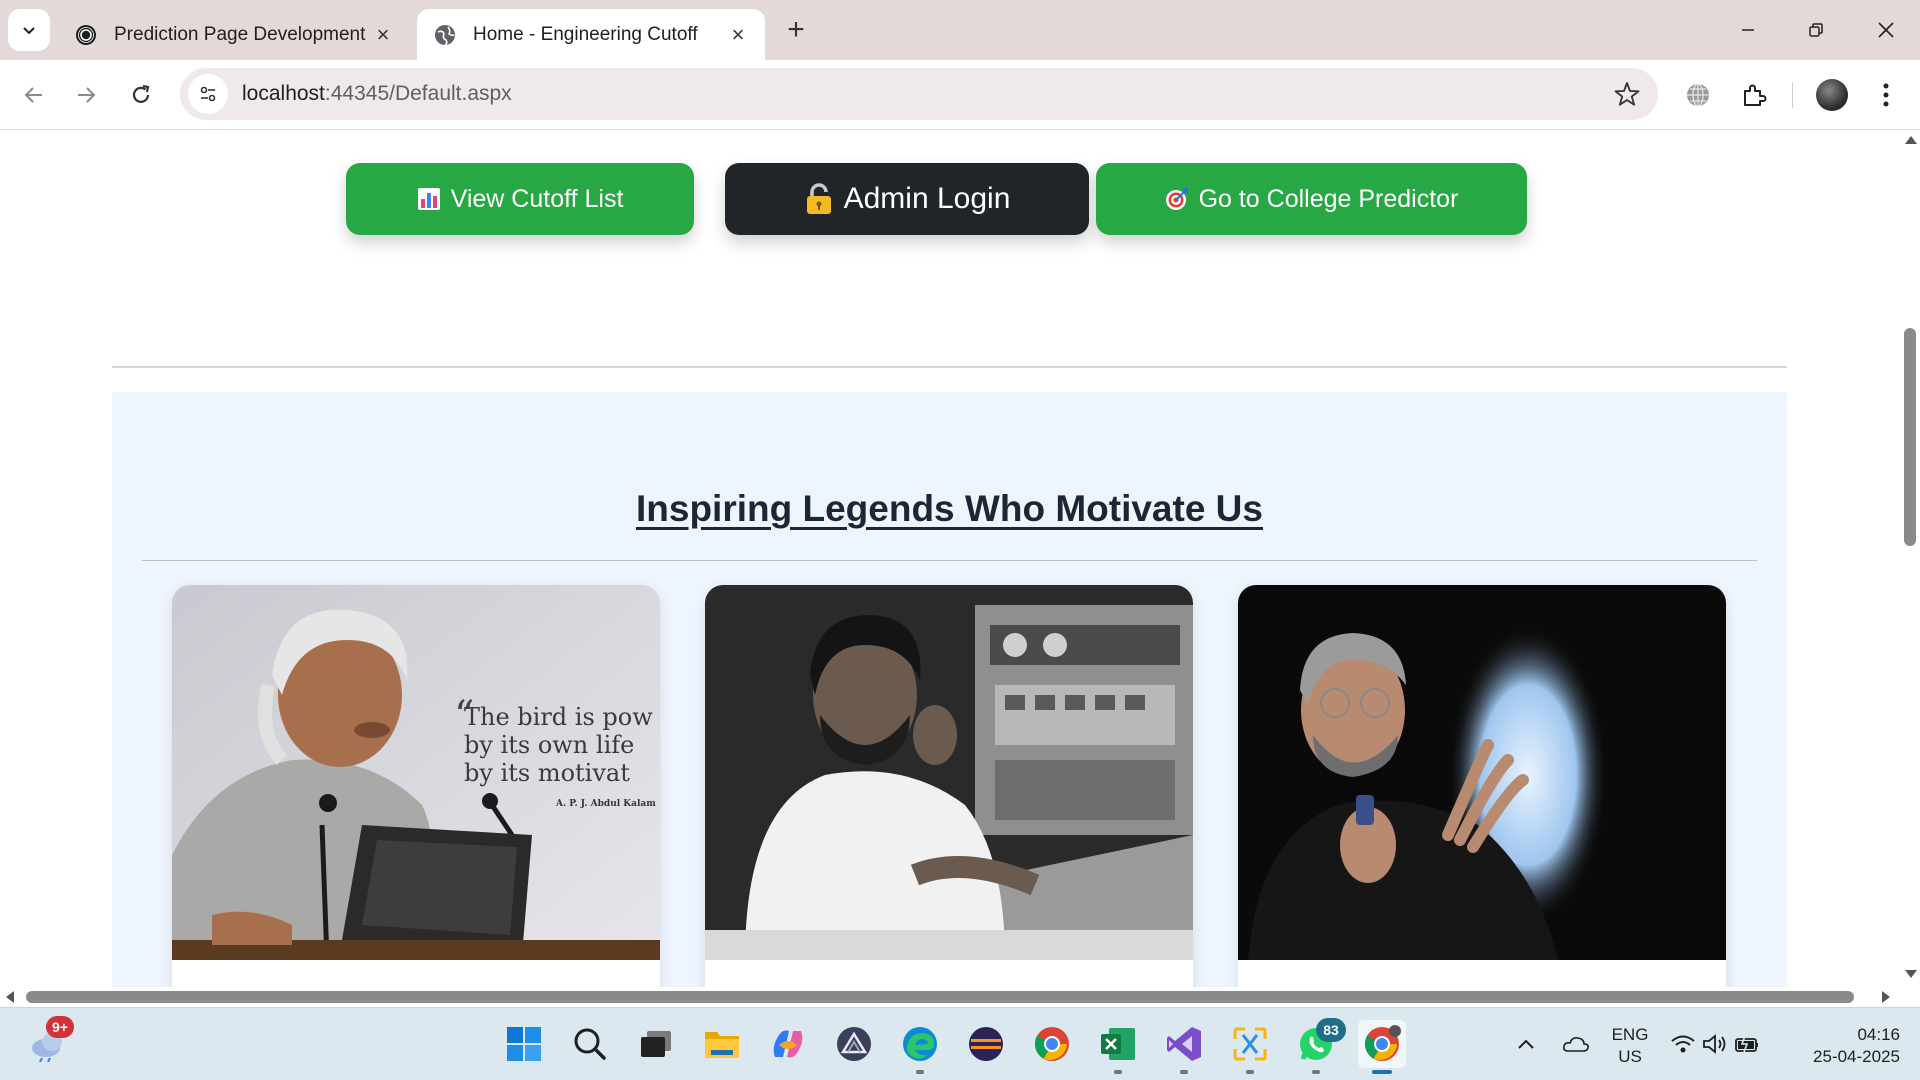  I want to click on chrome-icon, so click(1051, 1044).